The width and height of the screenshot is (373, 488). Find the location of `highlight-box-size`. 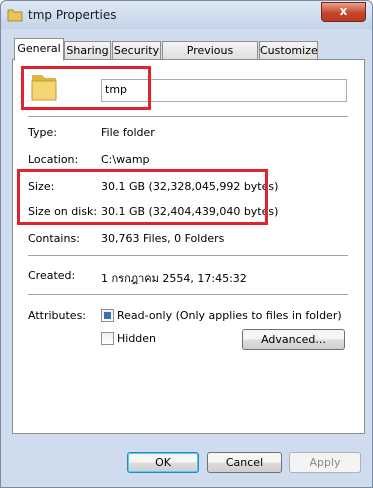

highlight-box-size is located at coordinates (142, 197).